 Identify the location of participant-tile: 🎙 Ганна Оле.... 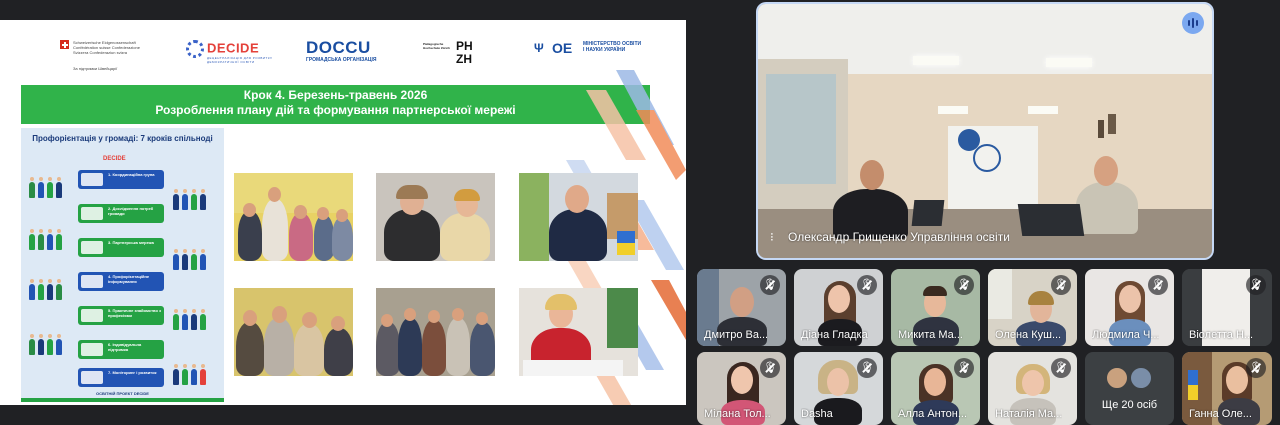
(1227, 388).